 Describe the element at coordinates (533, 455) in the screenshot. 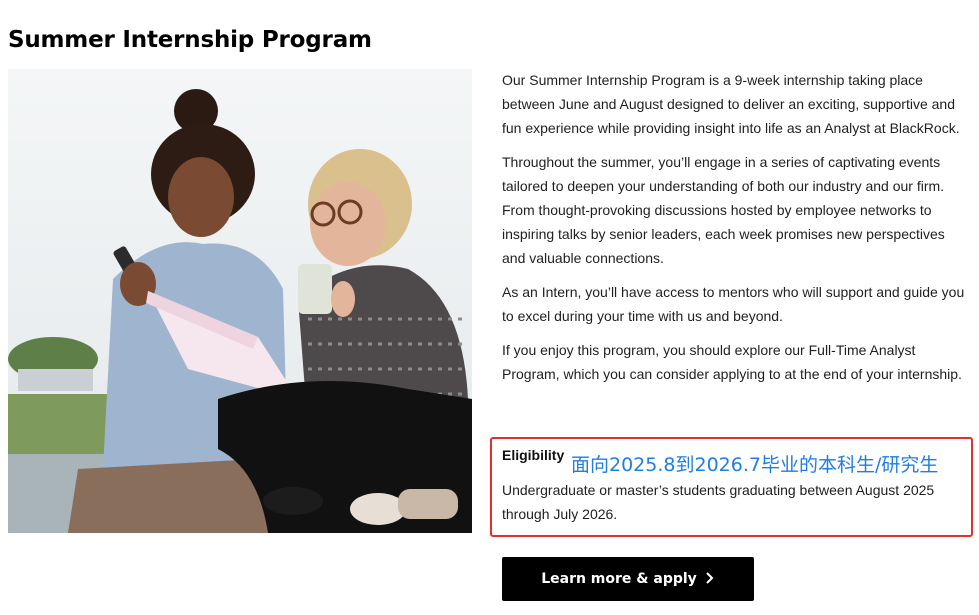

I see `eligibility-label: Eligibility` at that location.